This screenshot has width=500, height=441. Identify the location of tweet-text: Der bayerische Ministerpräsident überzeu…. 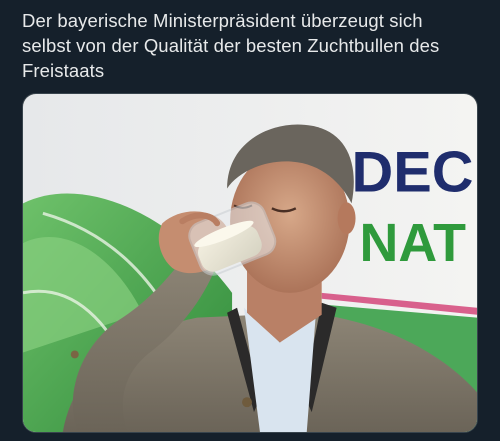
(231, 45).